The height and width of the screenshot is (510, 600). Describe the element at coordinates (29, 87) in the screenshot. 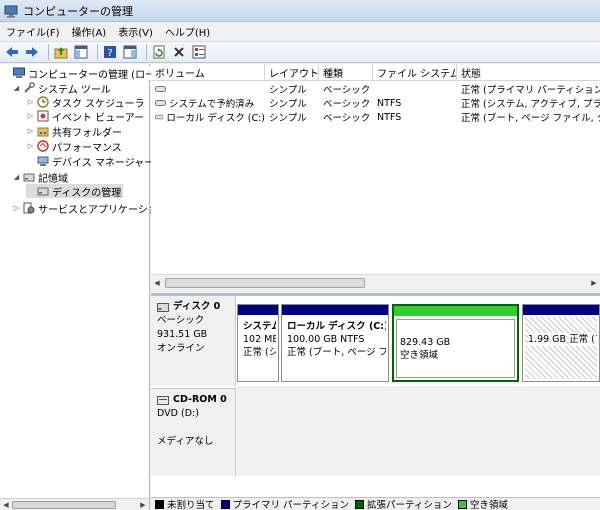

I see `tools-icon` at that location.